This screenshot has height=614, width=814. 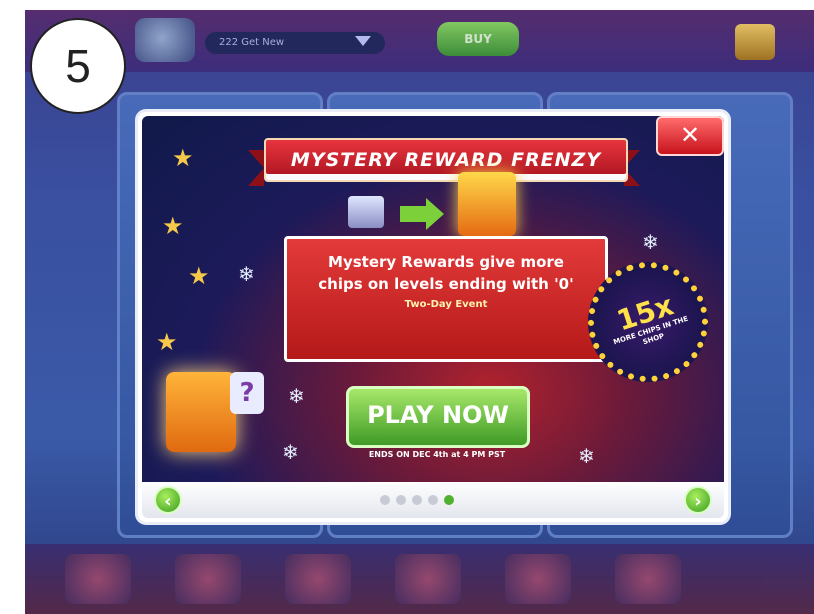 What do you see at coordinates (446, 304) in the screenshot?
I see `promo-sub-message: Two-Day Event` at bounding box center [446, 304].